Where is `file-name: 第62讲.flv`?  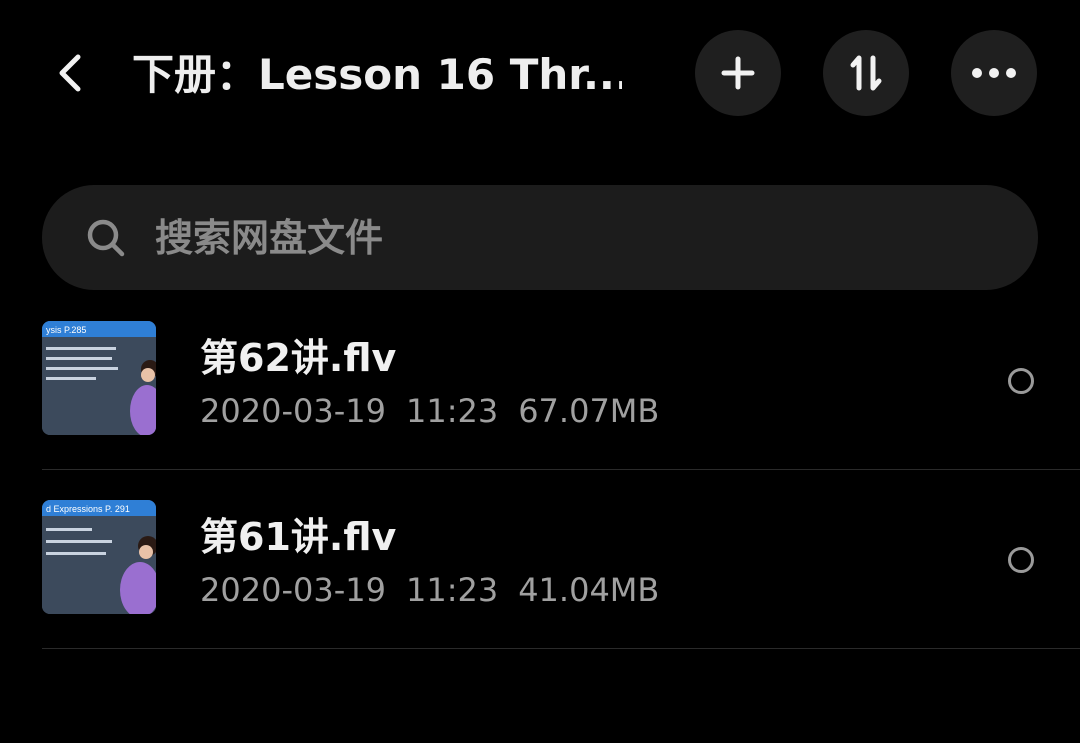 file-name: 第62讲.flv is located at coordinates (298, 358).